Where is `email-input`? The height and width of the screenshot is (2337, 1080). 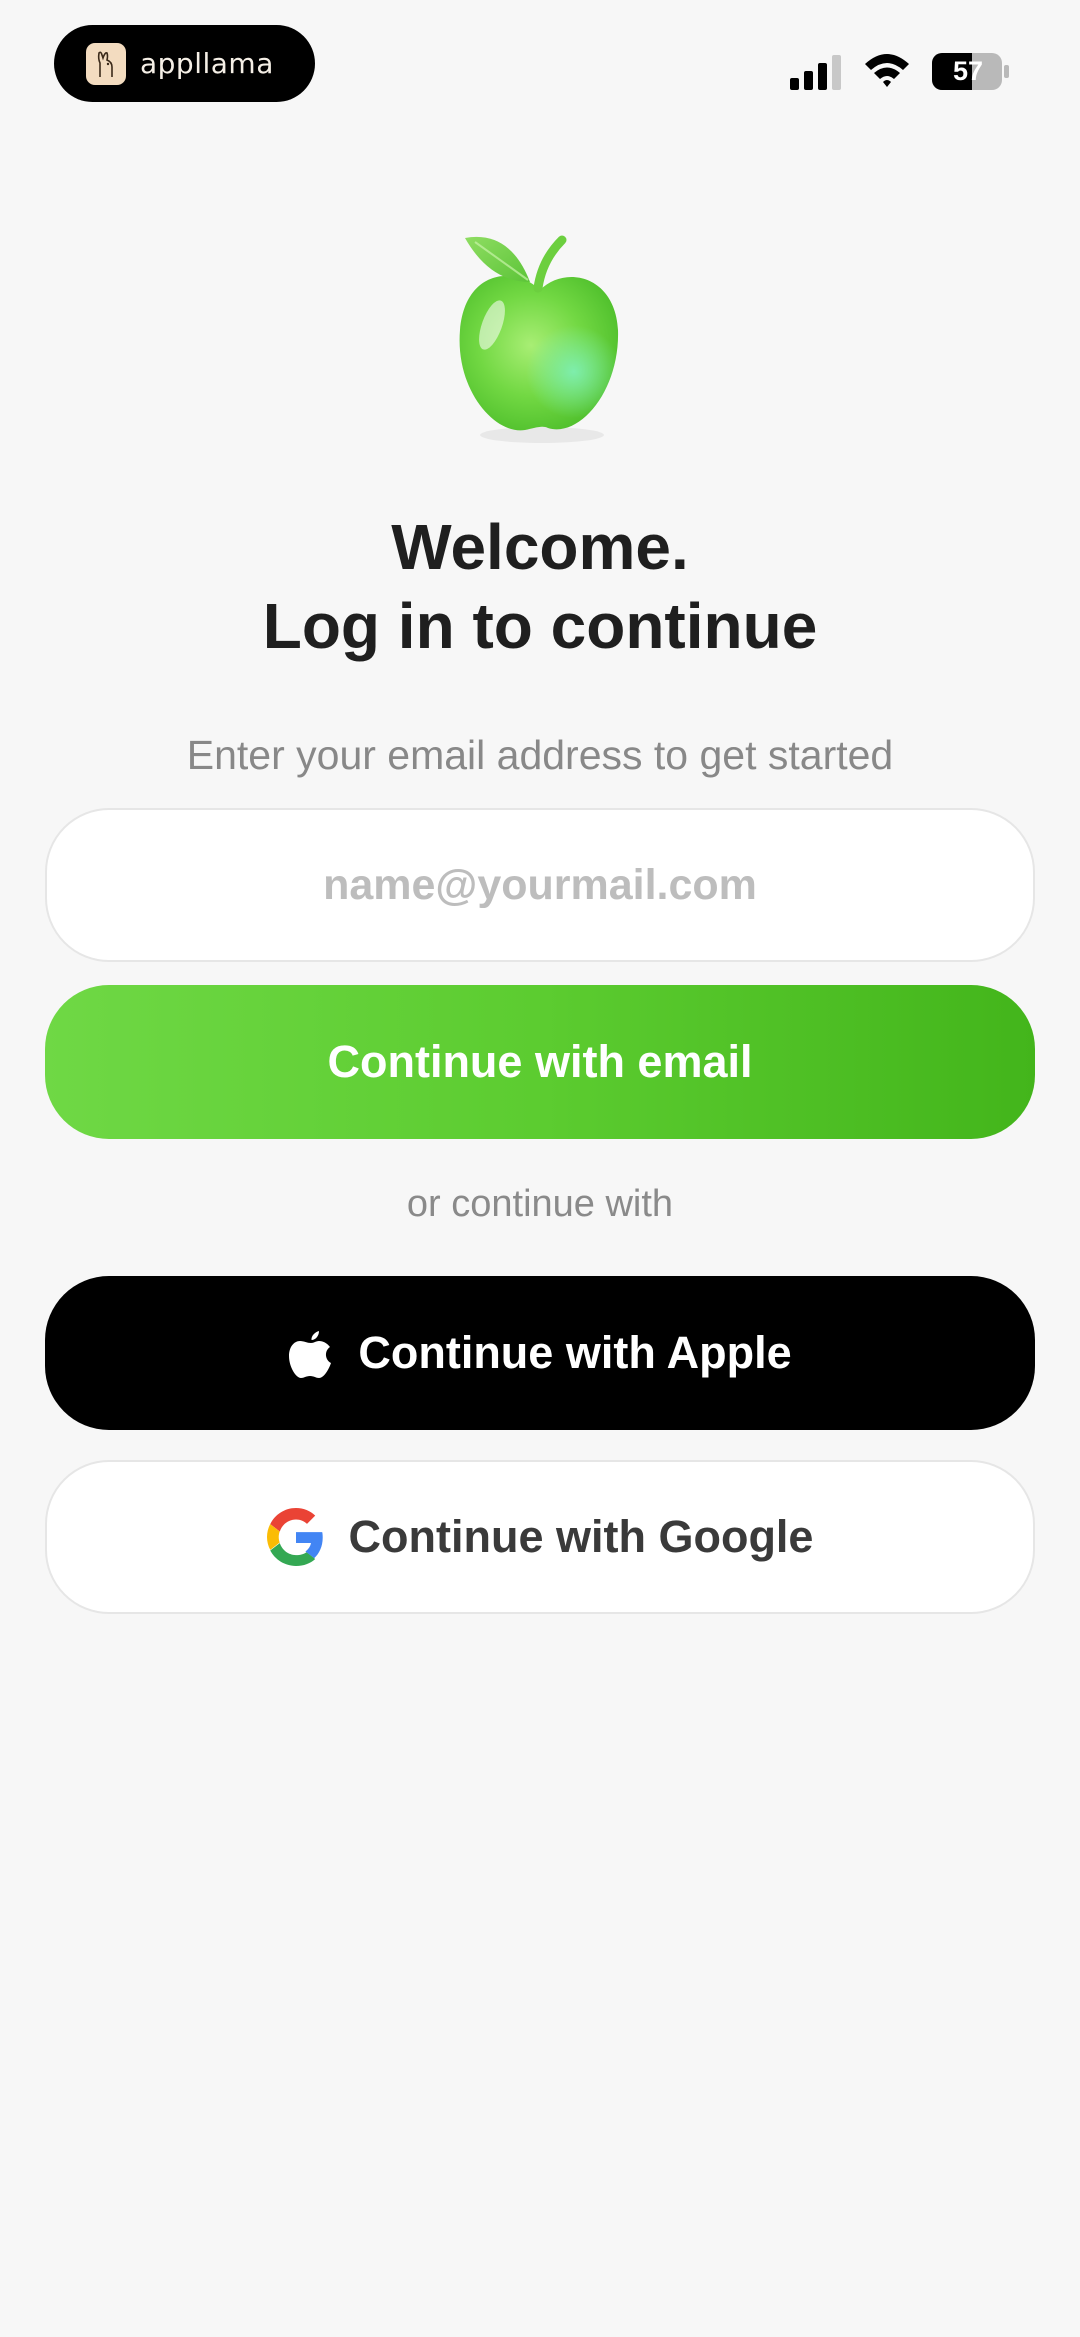
email-input is located at coordinates (540, 885).